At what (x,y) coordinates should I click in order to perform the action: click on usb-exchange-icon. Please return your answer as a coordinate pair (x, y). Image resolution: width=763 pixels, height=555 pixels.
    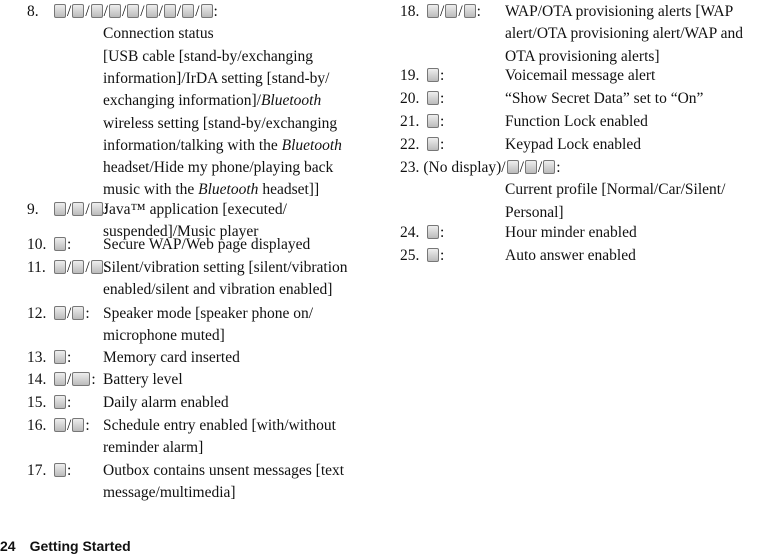
    Looking at the image, I should click on (78, 11).